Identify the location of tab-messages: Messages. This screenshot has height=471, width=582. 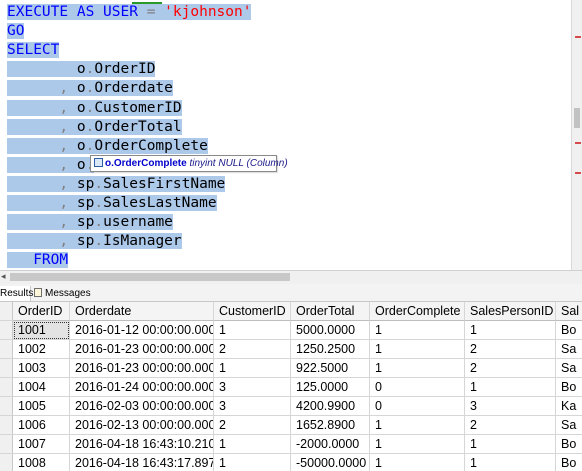
(63, 293).